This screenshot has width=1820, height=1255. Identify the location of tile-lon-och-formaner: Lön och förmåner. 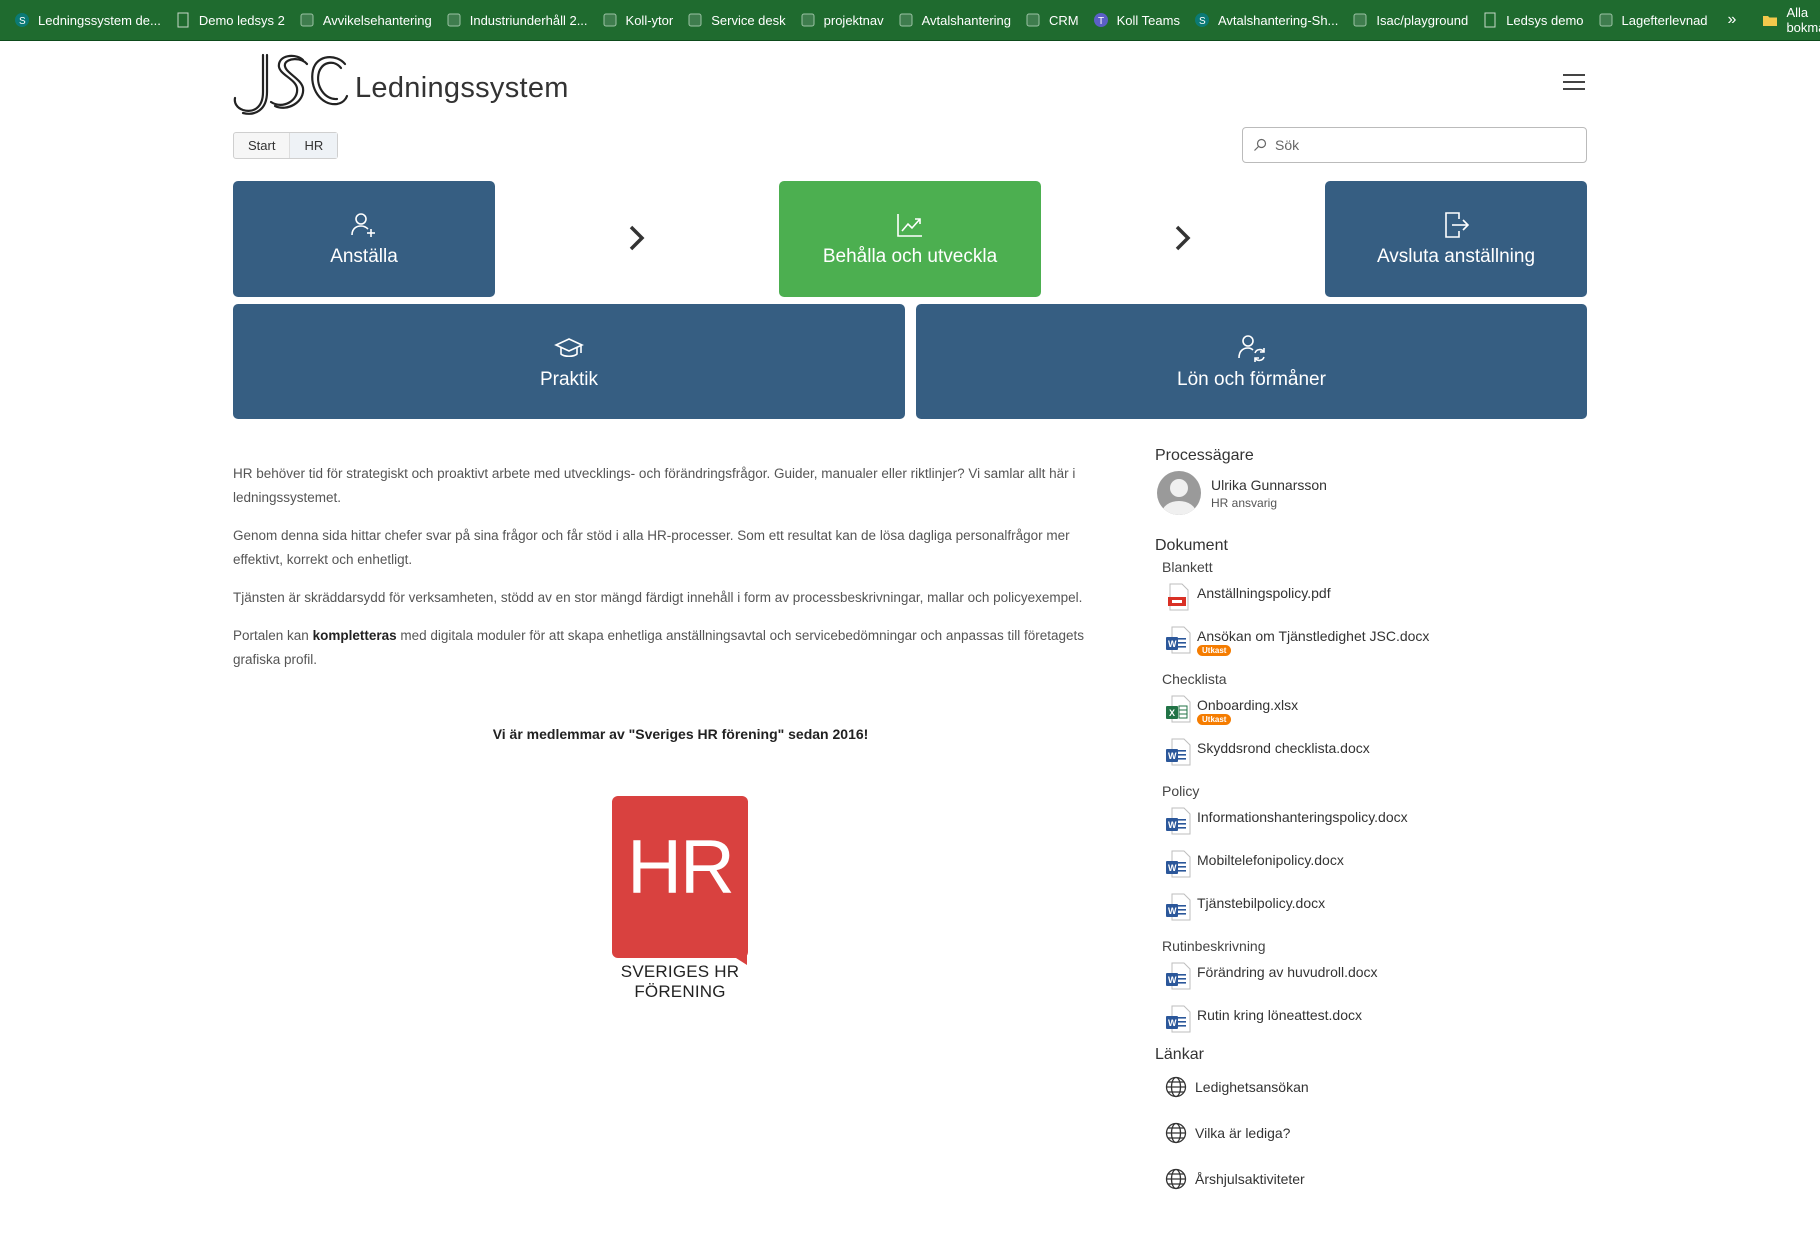
(1251, 361).